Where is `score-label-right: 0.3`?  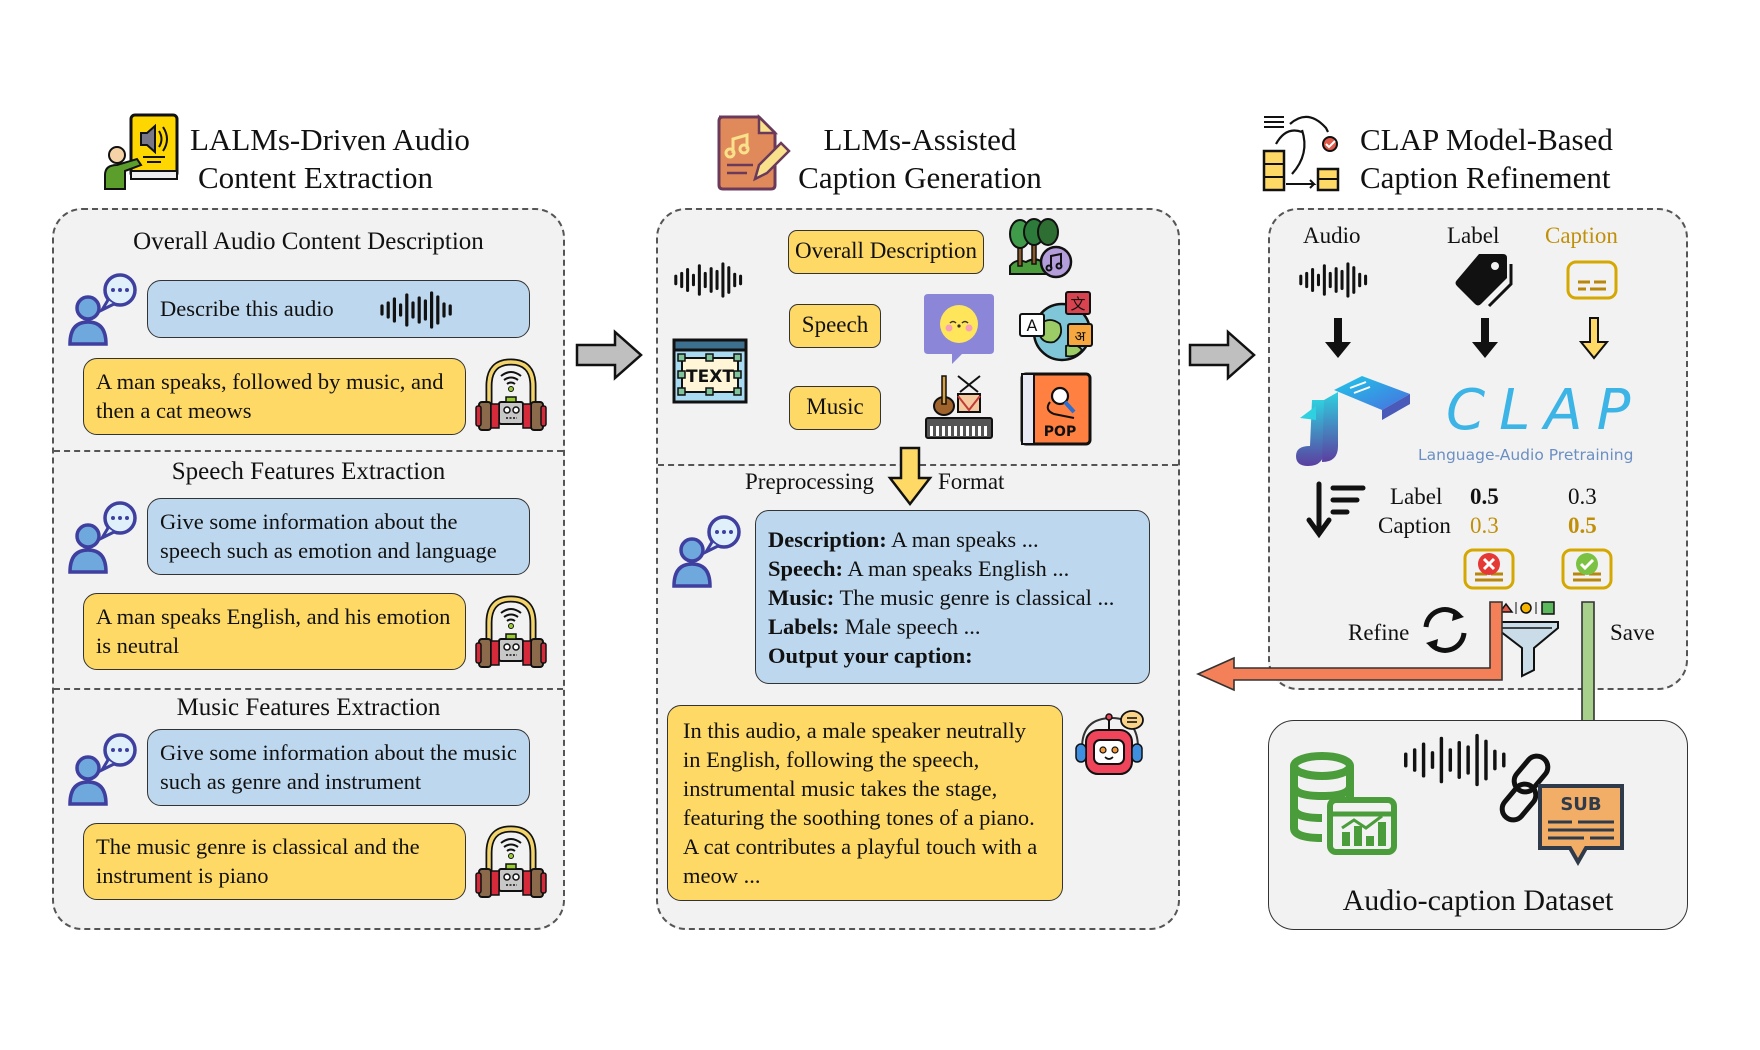
score-label-right: 0.3 is located at coordinates (1582, 496).